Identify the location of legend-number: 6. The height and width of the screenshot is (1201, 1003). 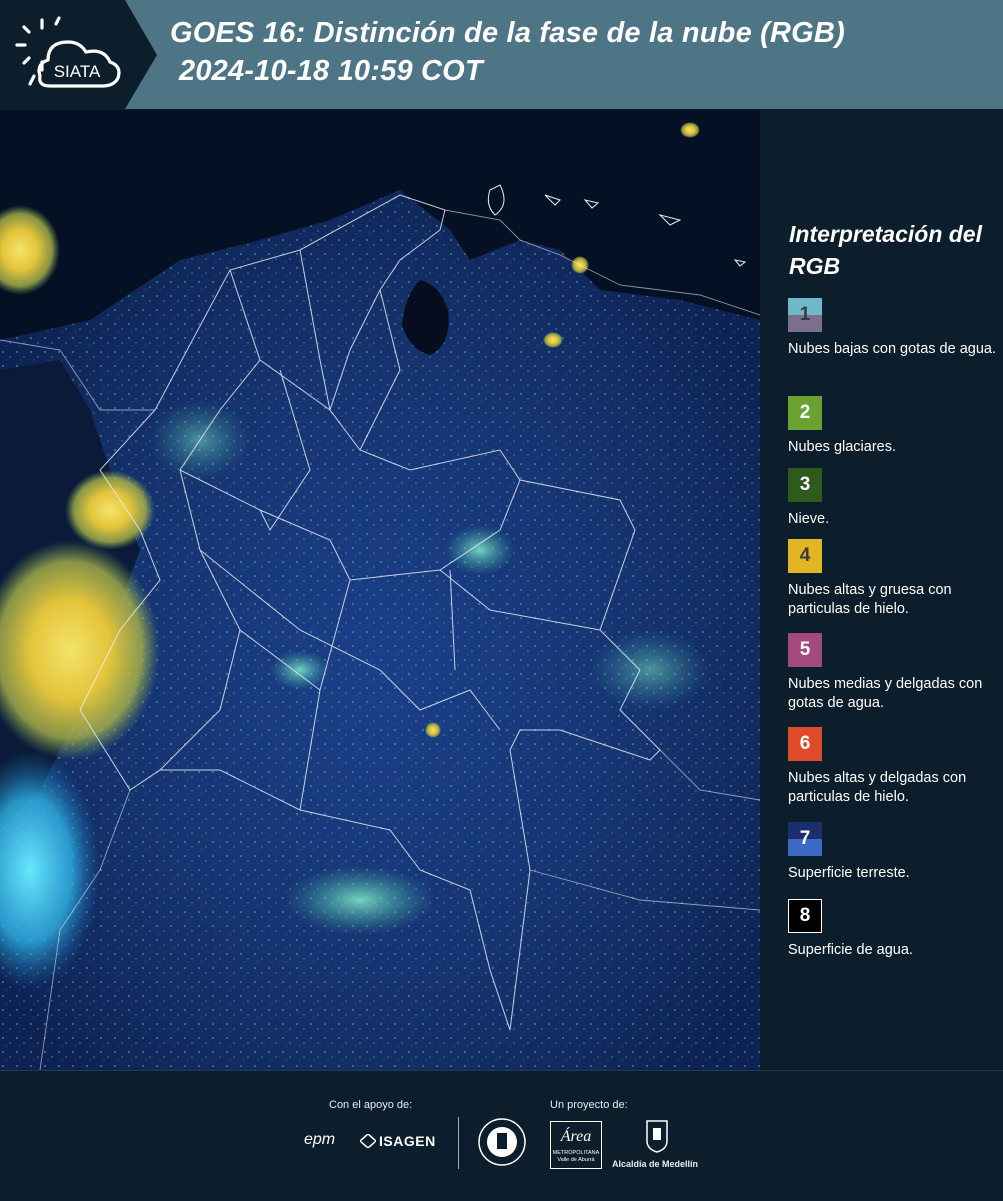
(805, 743).